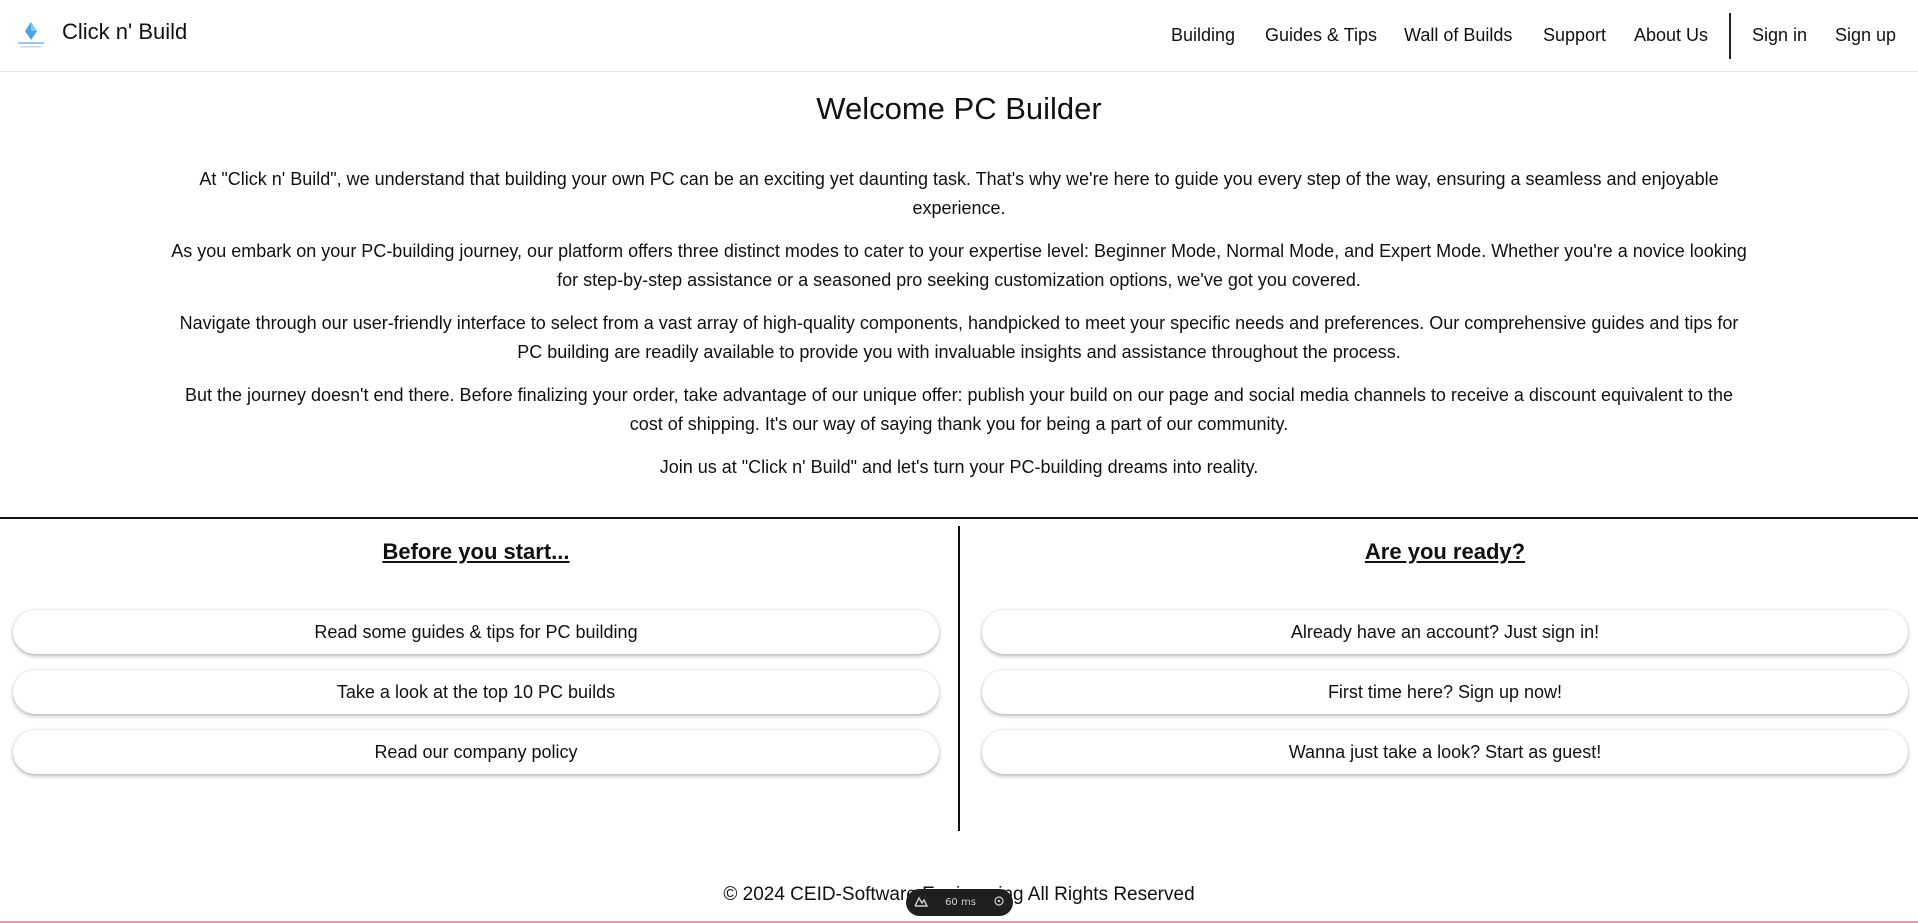  Describe the element at coordinates (1445, 632) in the screenshot. I see `sign-in-button: Already have an account? Just sign in!` at that location.